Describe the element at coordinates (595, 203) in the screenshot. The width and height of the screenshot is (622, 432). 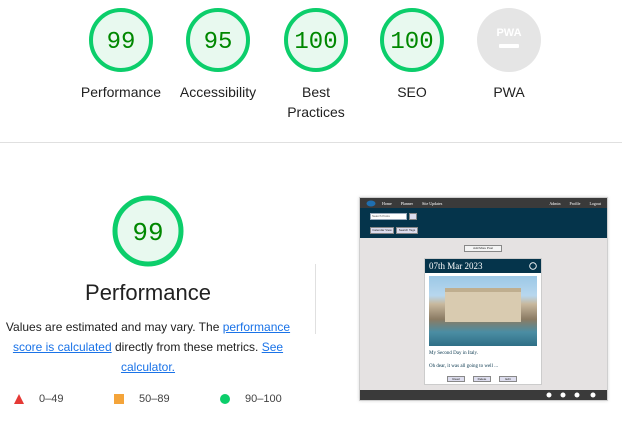
I see `preview-nav-logout: Logout` at that location.